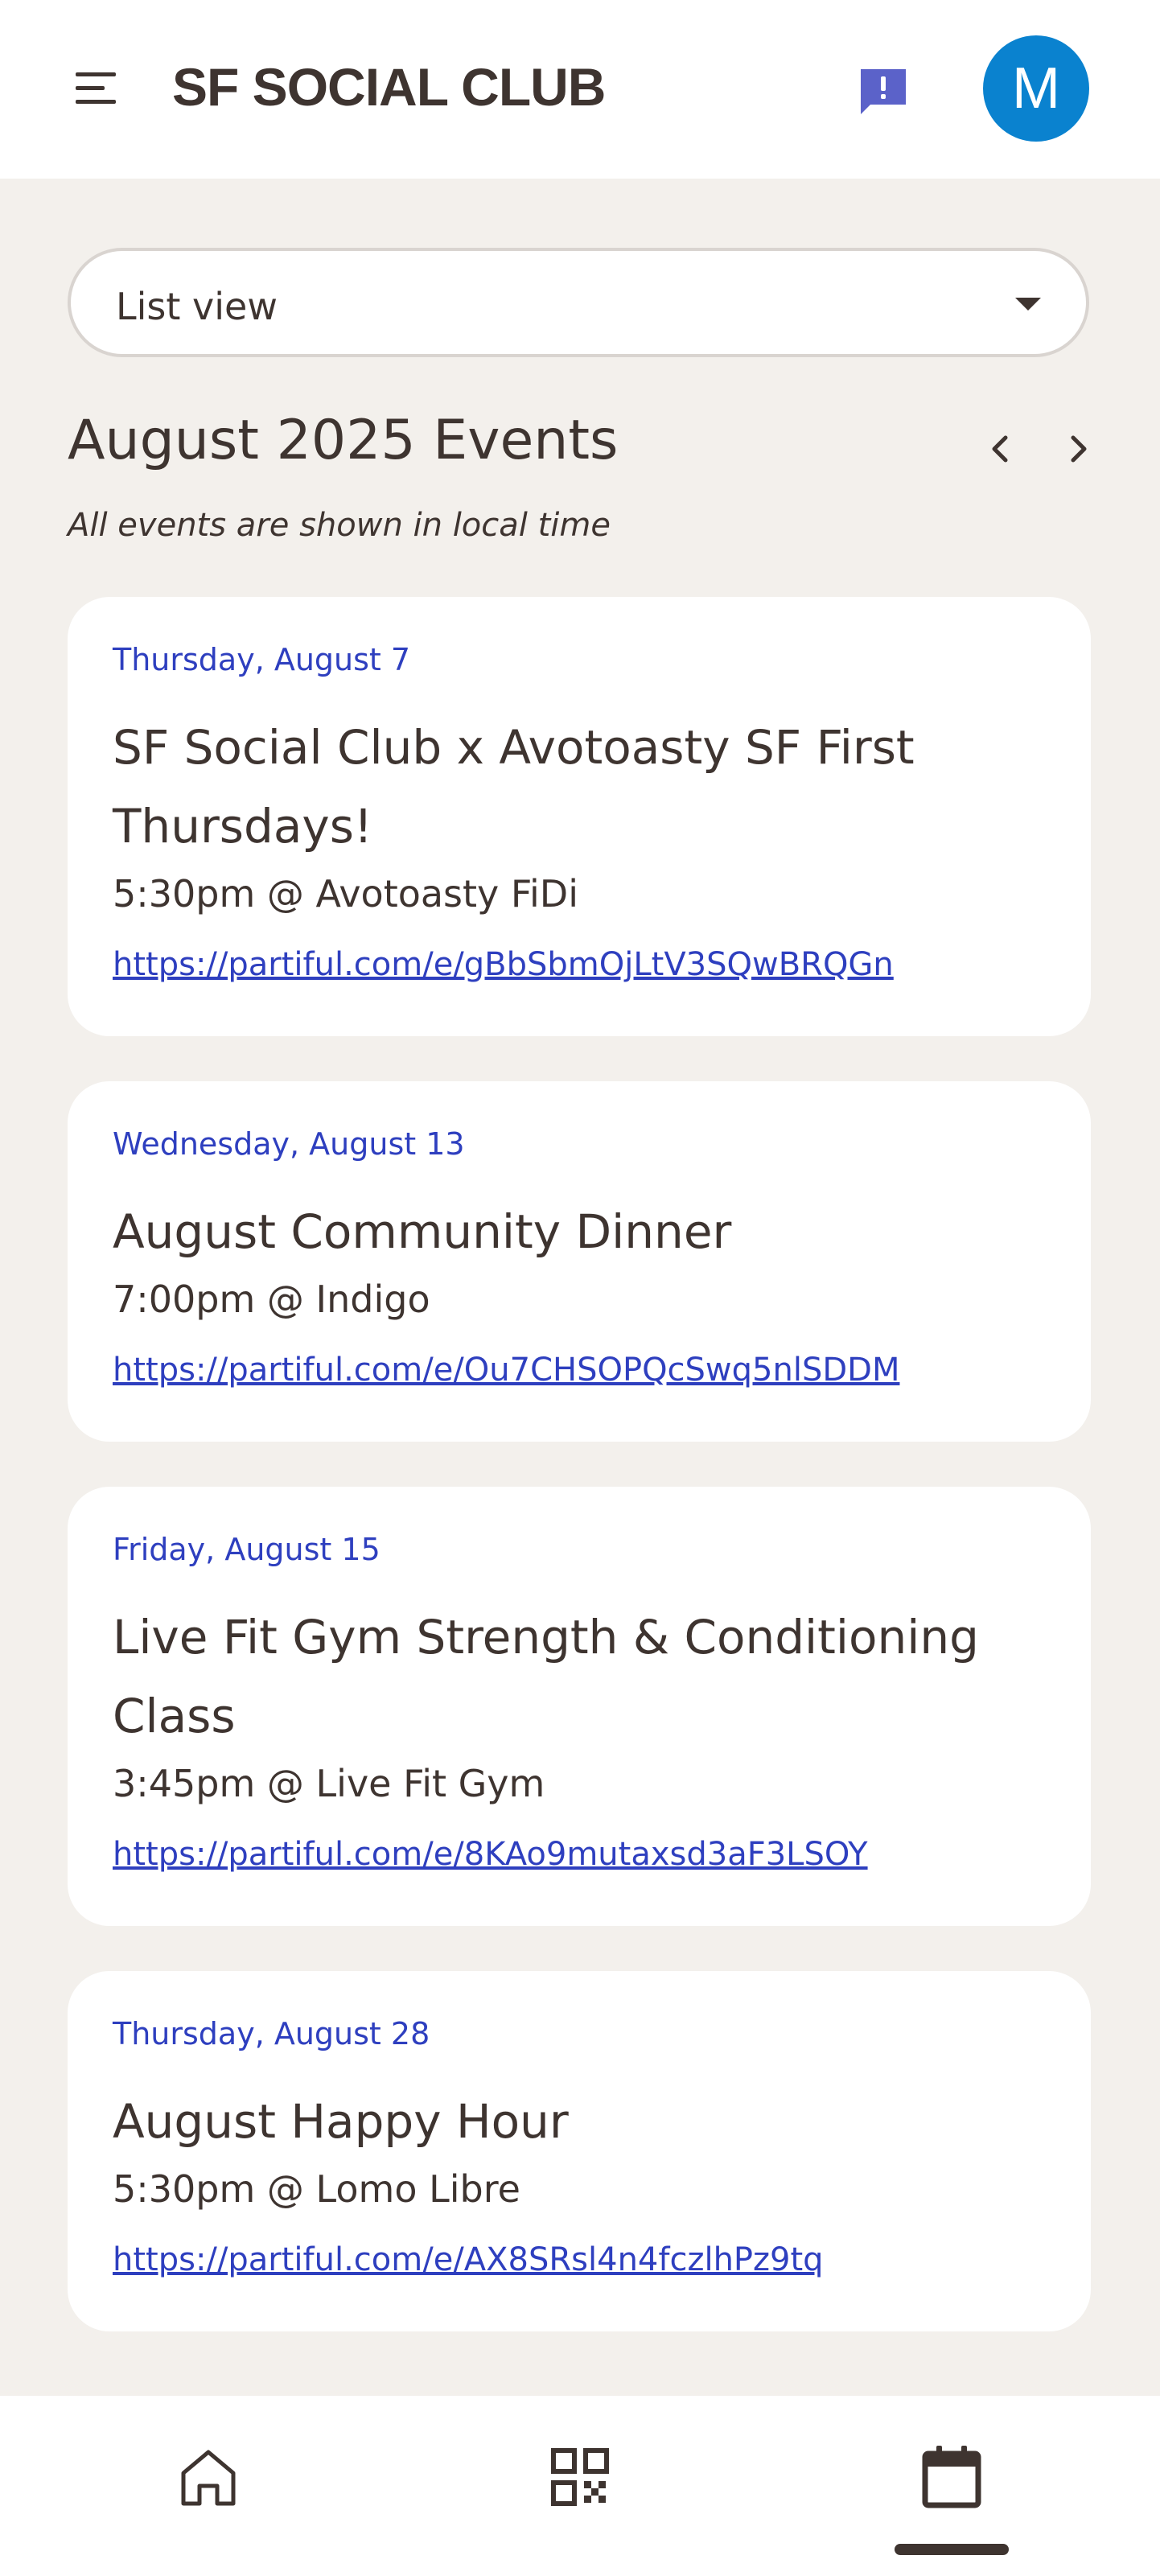 This screenshot has width=1160, height=2576. I want to click on home-icon, so click(208, 2477).